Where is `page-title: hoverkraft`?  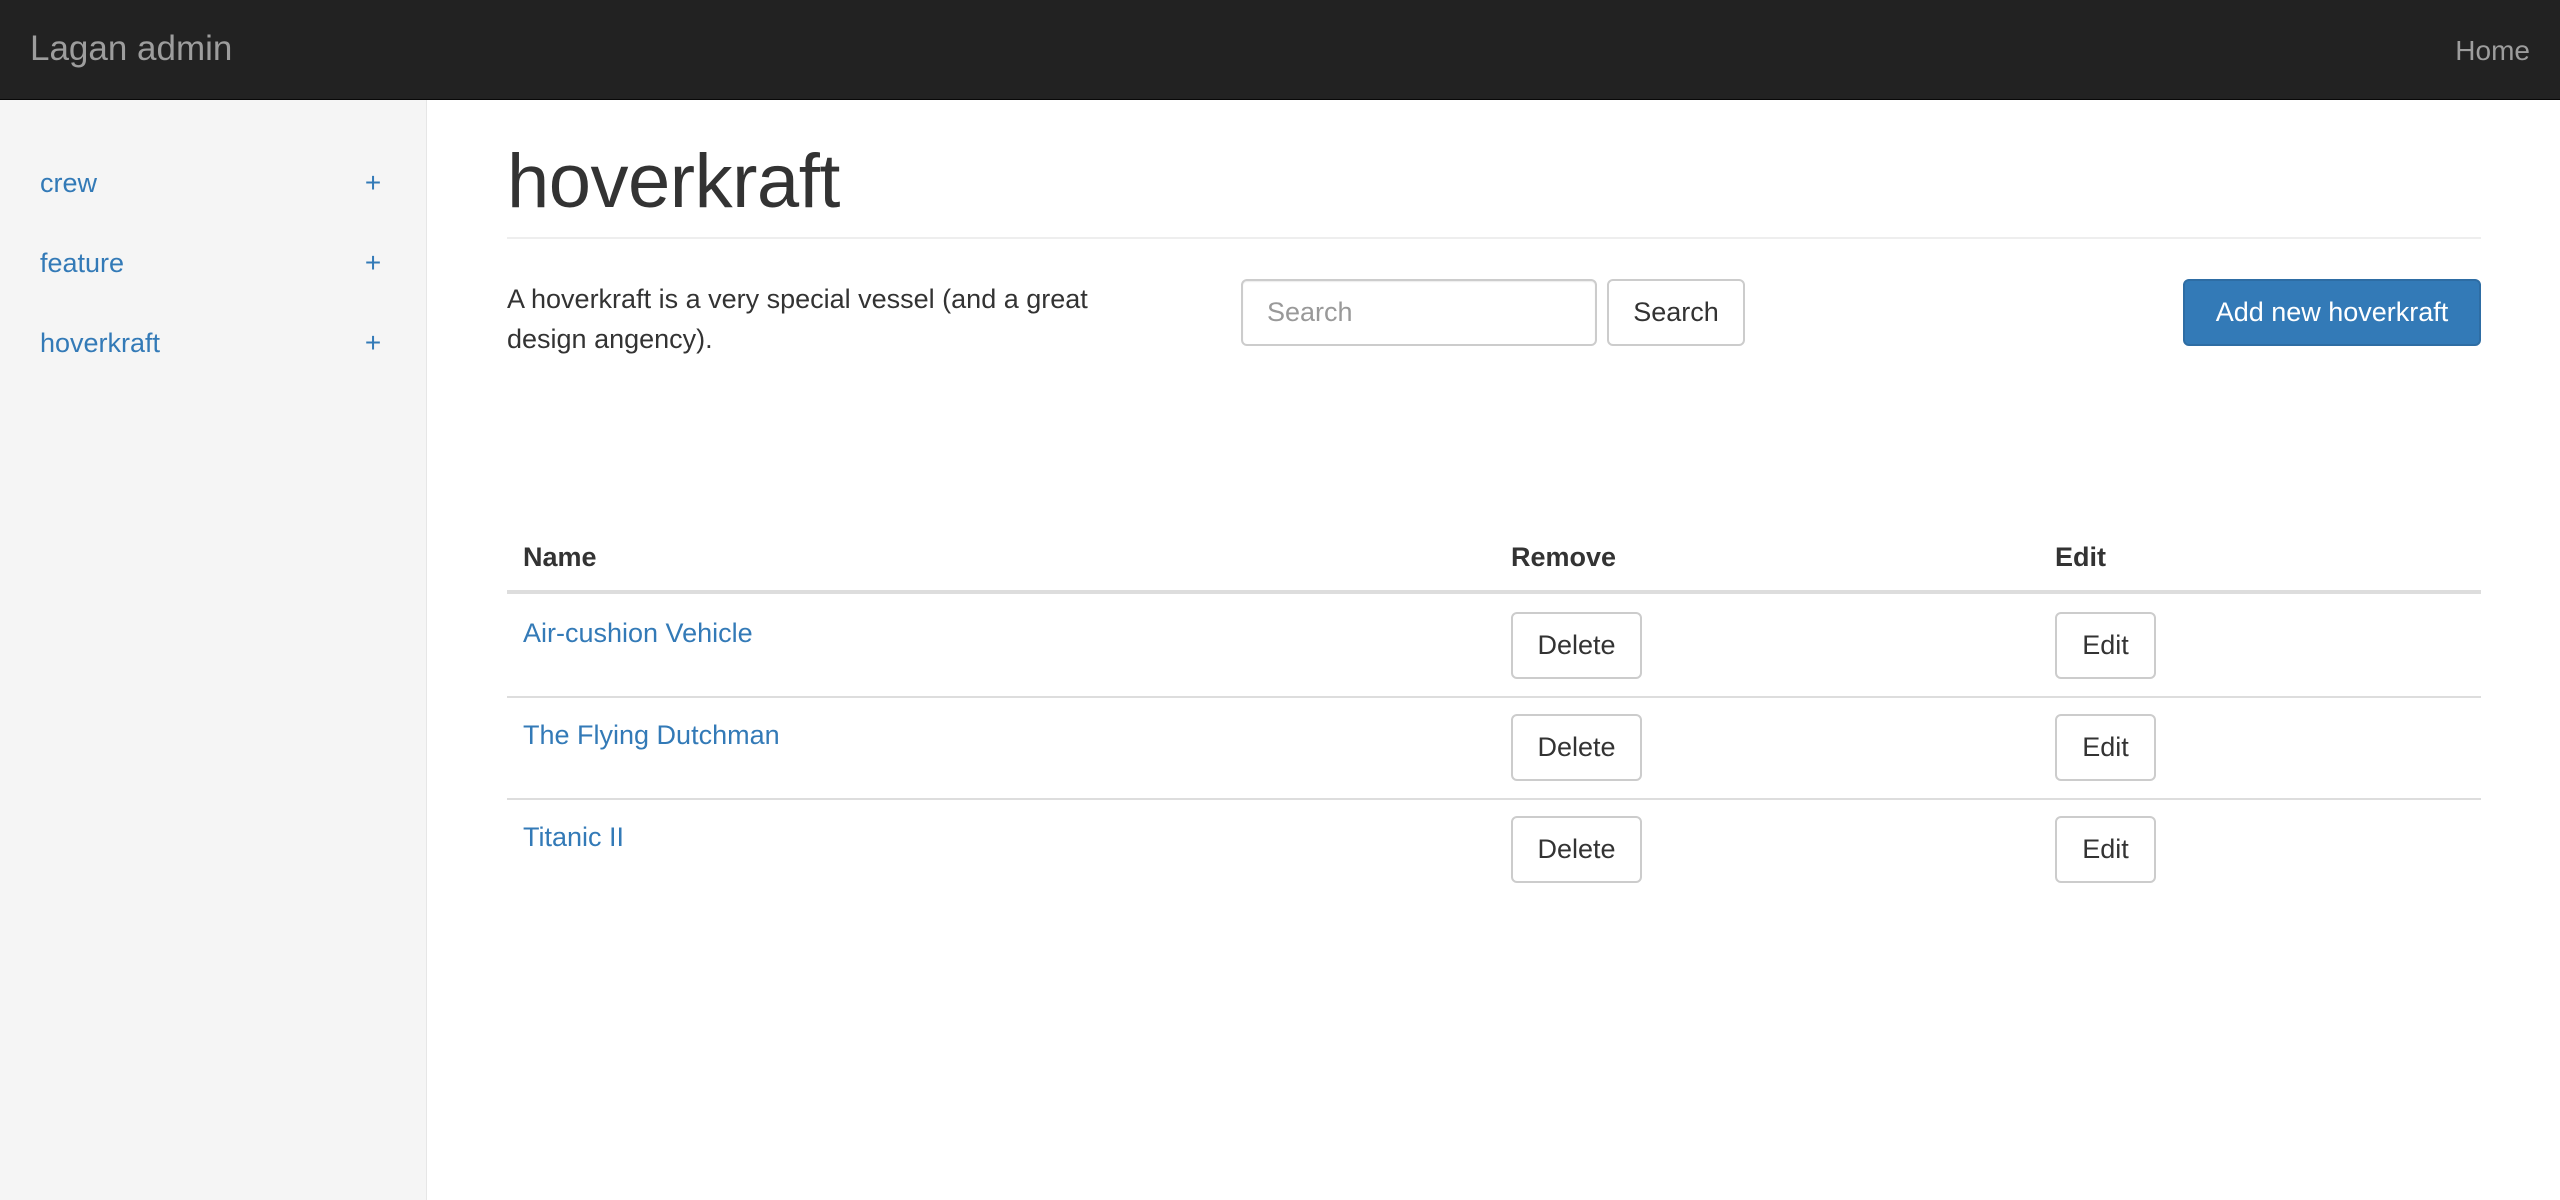 page-title: hoverkraft is located at coordinates (673, 181).